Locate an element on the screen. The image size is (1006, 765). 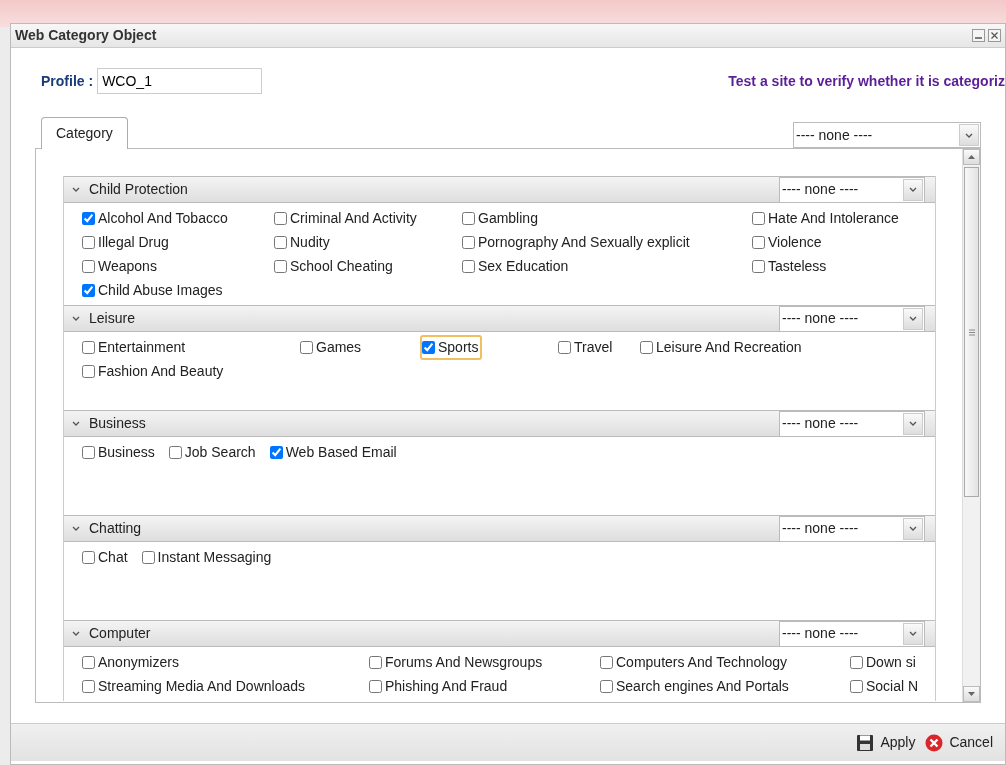
checkbox-label: Games is located at coordinates (339, 347).